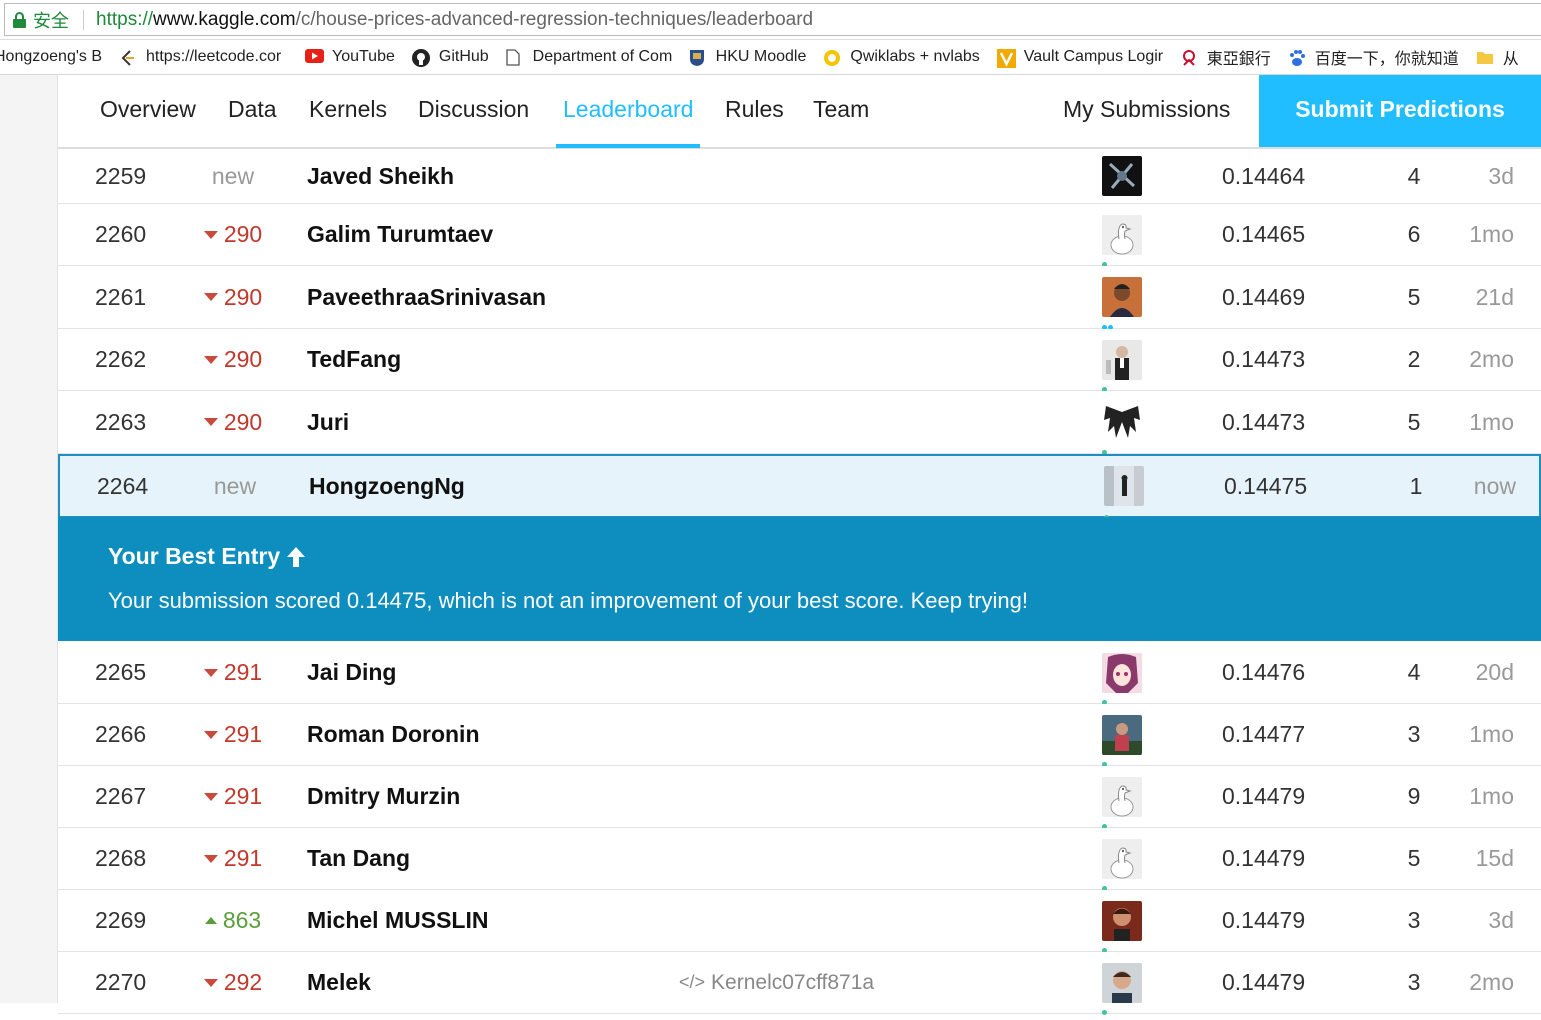 The width and height of the screenshot is (1541, 1020). I want to click on my-submissions-link: My Submissions, so click(1146, 111).